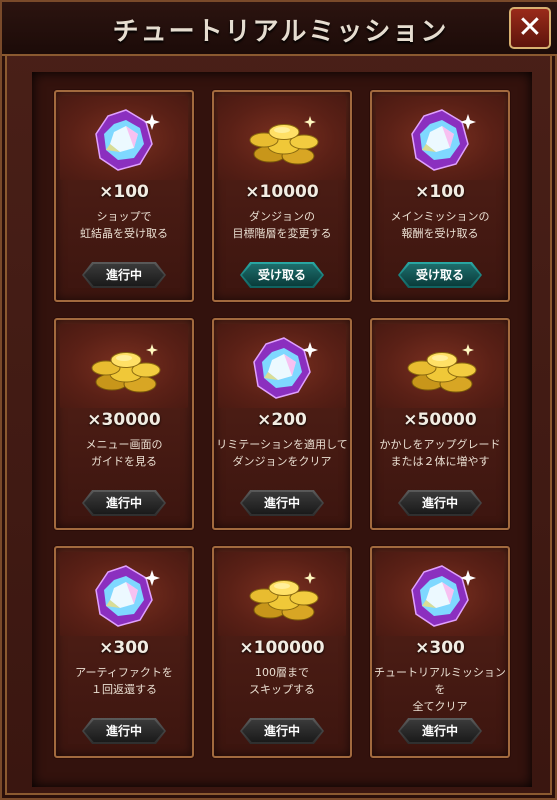  I want to click on mission-card: ×100 ショップで 虹結晶を受け取る 進行中, so click(124, 196).